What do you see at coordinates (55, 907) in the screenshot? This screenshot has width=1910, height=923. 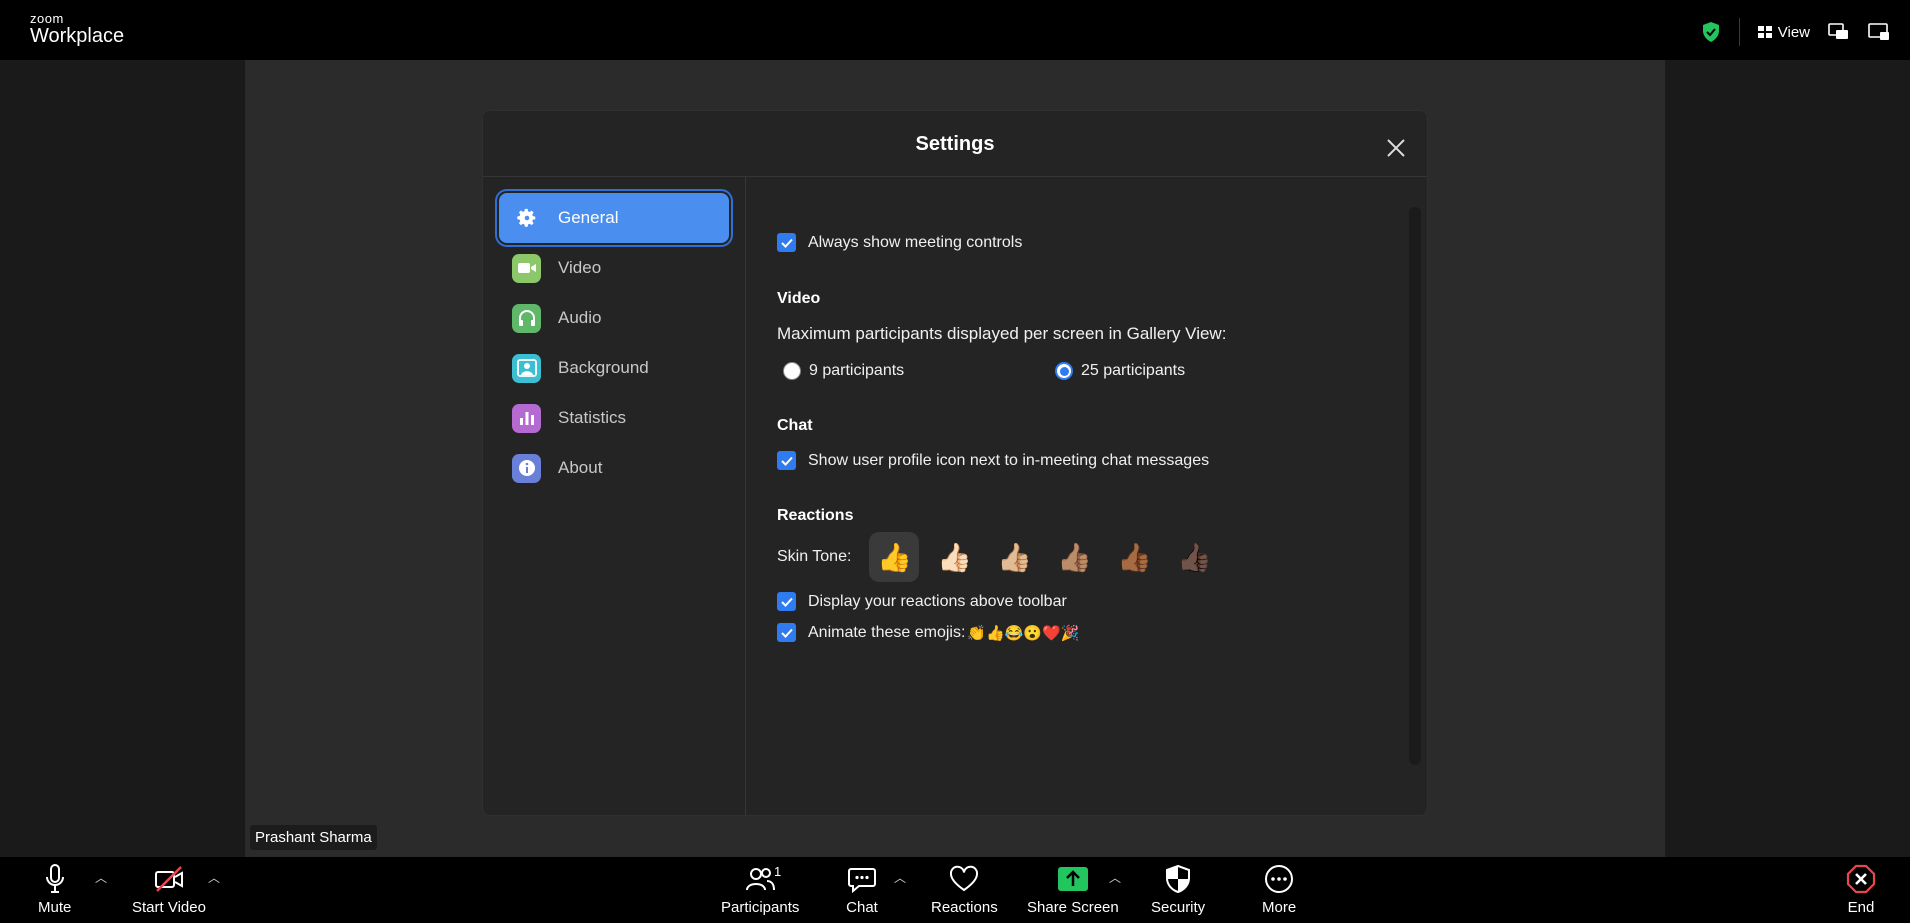 I see `mute-label: Mute` at bounding box center [55, 907].